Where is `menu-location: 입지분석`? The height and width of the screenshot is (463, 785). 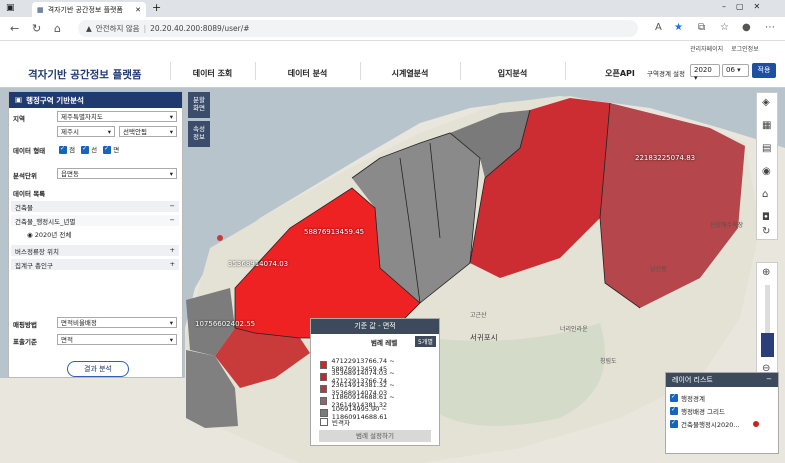 menu-location: 입지분석 is located at coordinates (512, 73).